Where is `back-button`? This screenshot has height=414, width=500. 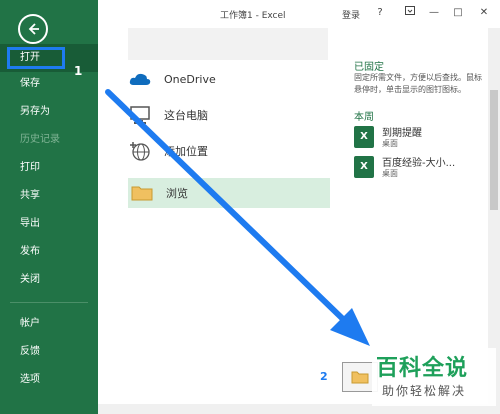 back-button is located at coordinates (33, 29).